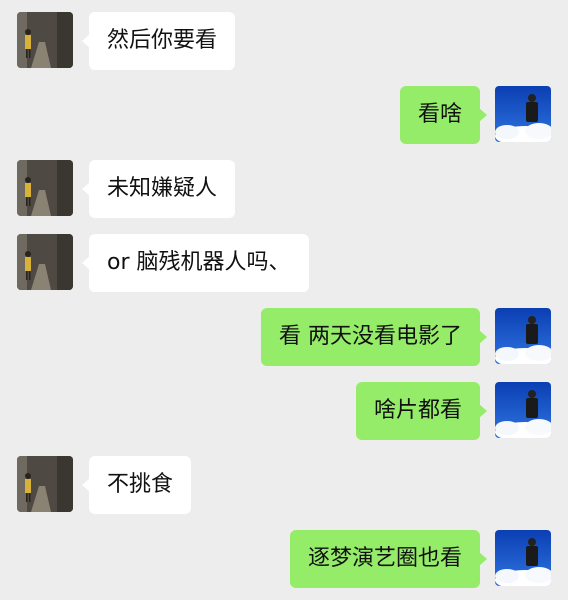 Image resolution: width=568 pixels, height=600 pixels. I want to click on message-row: 逐梦演艺圈也看, so click(284, 559).